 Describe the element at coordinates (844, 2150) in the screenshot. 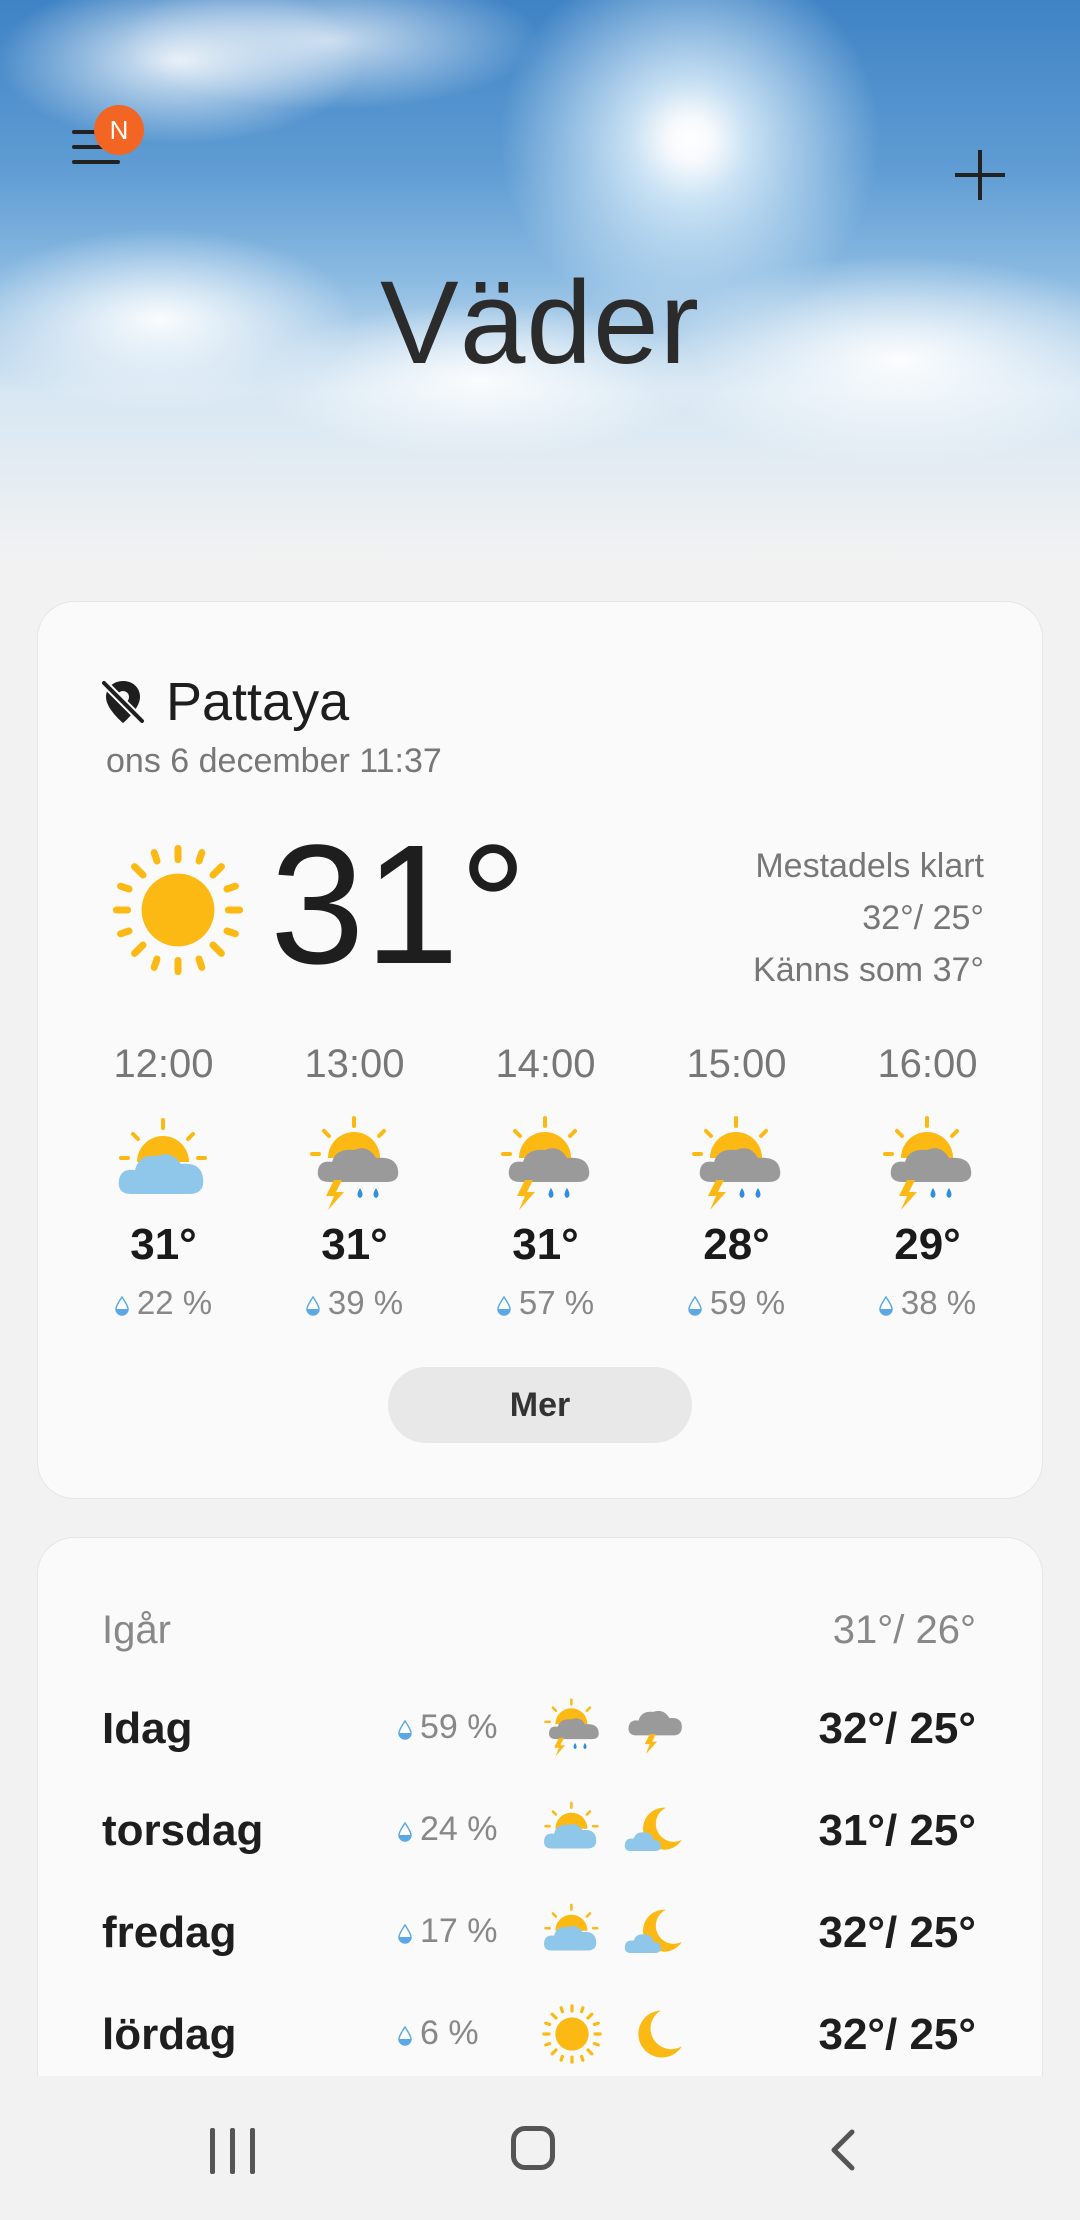

I see `back-icon` at that location.